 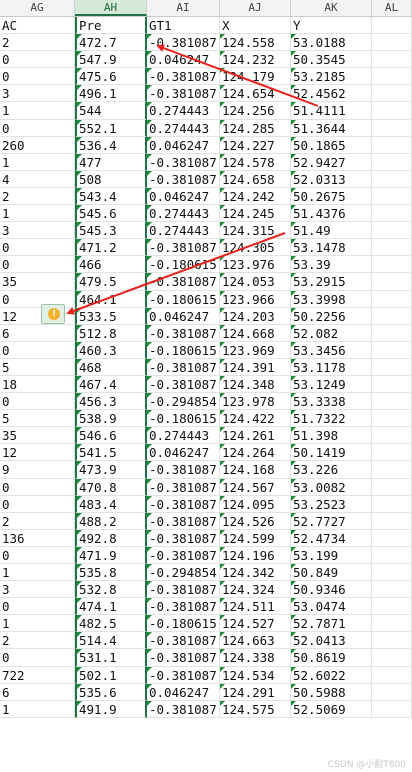 What do you see at coordinates (331, 692) in the screenshot?
I see `cell: 50.5988` at bounding box center [331, 692].